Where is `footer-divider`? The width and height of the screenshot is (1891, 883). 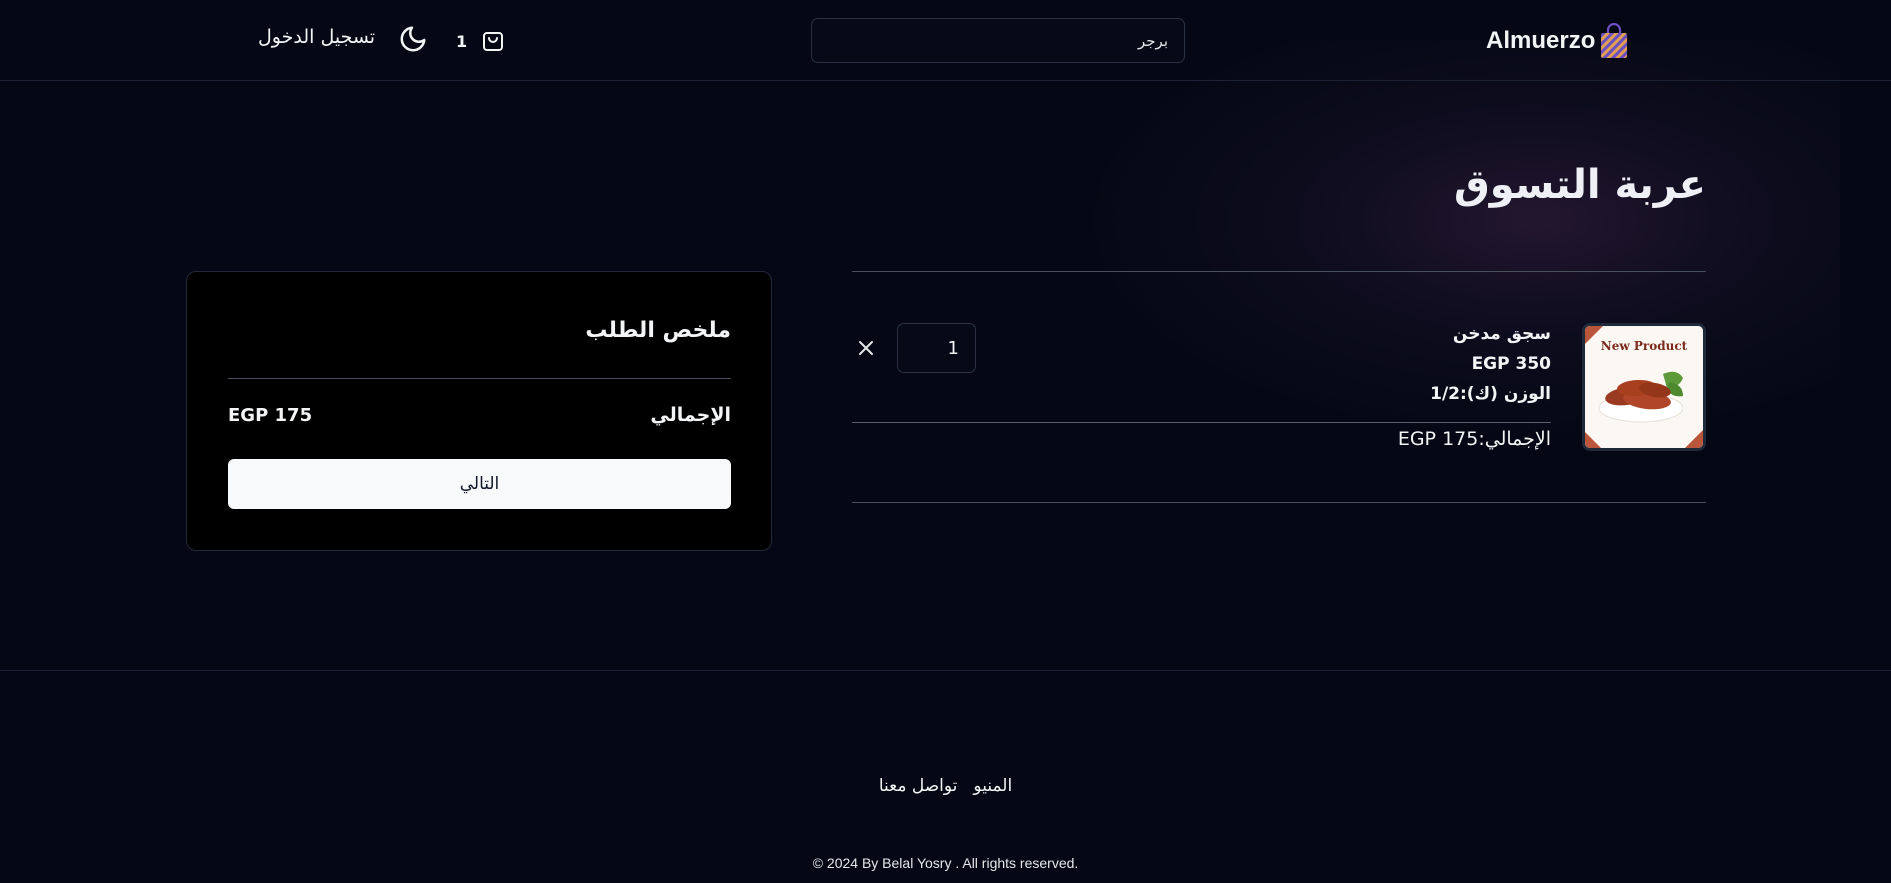 footer-divider is located at coordinates (945, 670).